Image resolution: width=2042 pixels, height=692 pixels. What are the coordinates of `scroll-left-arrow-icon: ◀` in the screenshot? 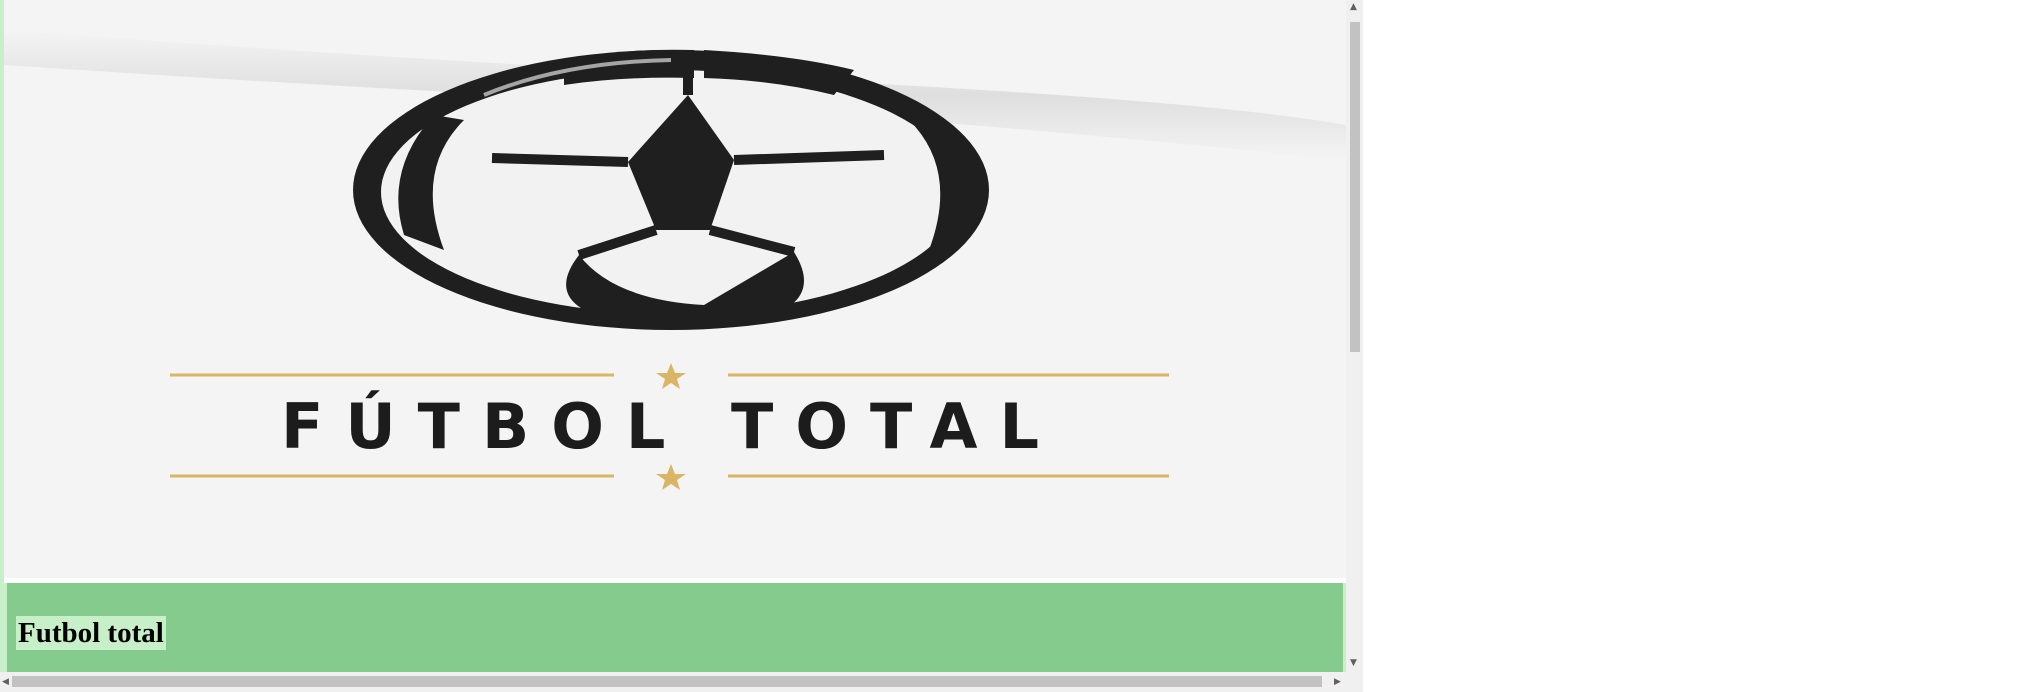 It's located at (5, 682).